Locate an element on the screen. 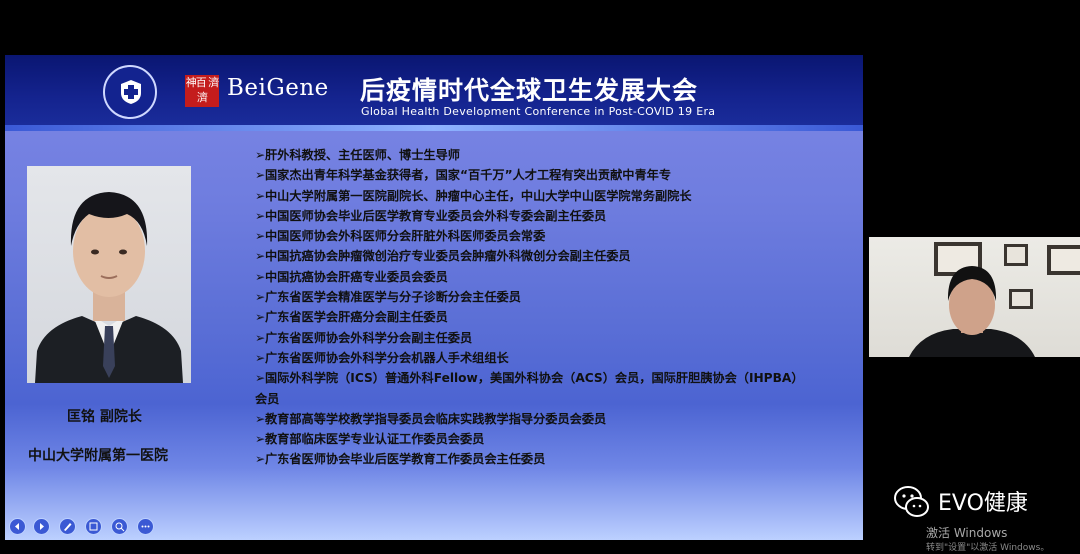  list-item: ➢肝外科教授、主任医师、博士生导师 is located at coordinates (530, 155).